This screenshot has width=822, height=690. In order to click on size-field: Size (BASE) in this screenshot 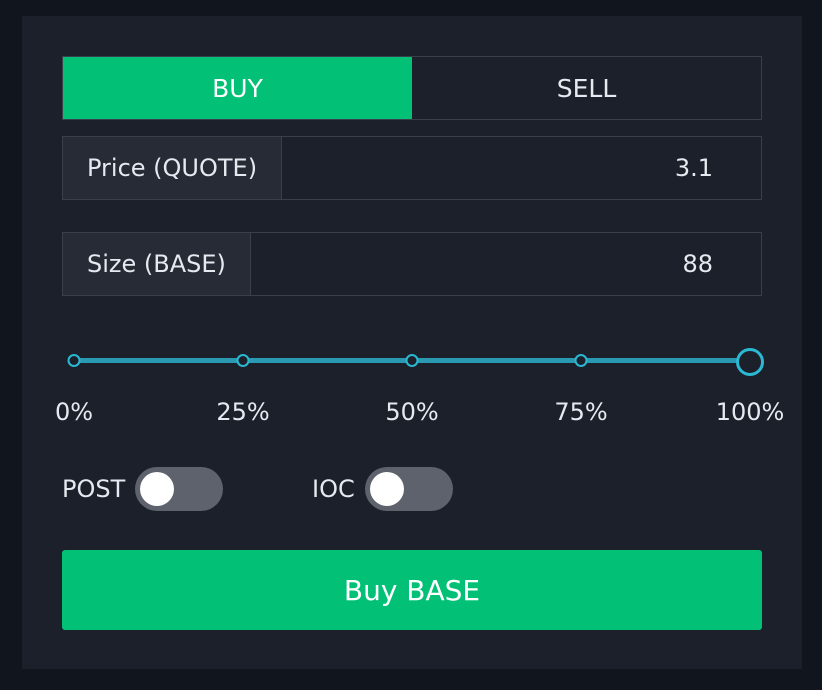, I will do `click(412, 264)`.